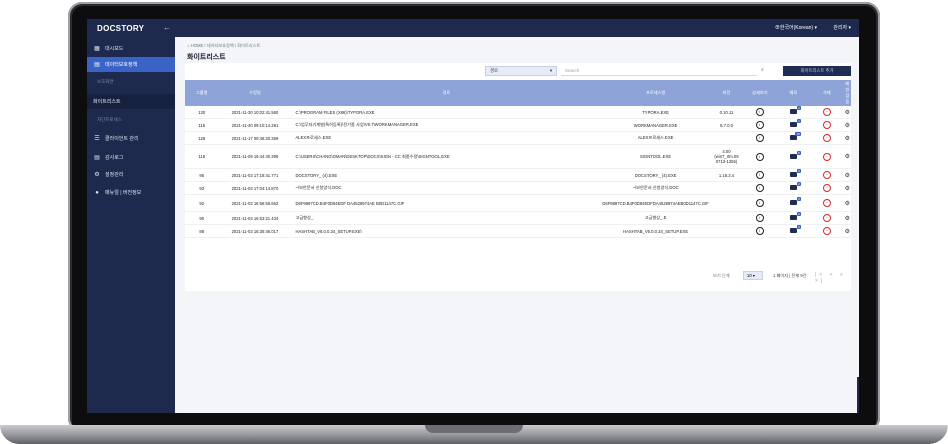 This screenshot has height=444, width=948. I want to click on language-selector: ⊕한국어(Korean) ▾, so click(796, 27).